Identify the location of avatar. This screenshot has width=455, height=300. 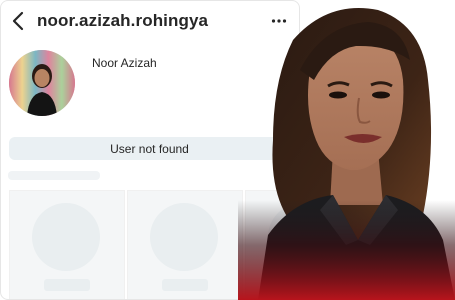
(42, 83).